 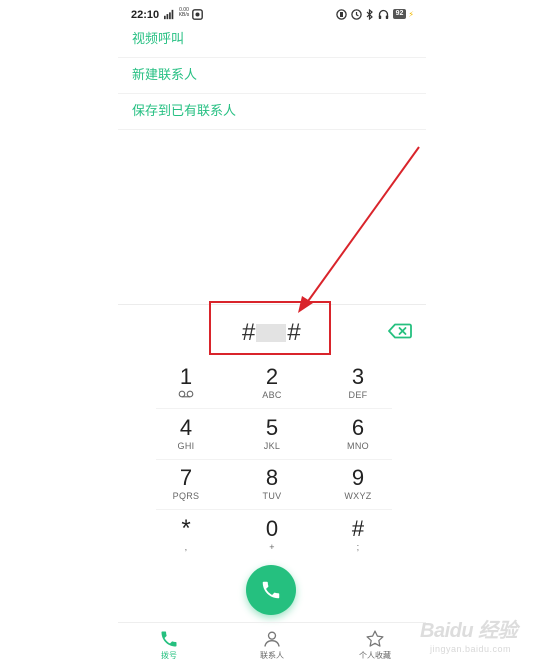 I want to click on watermark-logo-text: Baidu 经验, so click(x=469, y=631).